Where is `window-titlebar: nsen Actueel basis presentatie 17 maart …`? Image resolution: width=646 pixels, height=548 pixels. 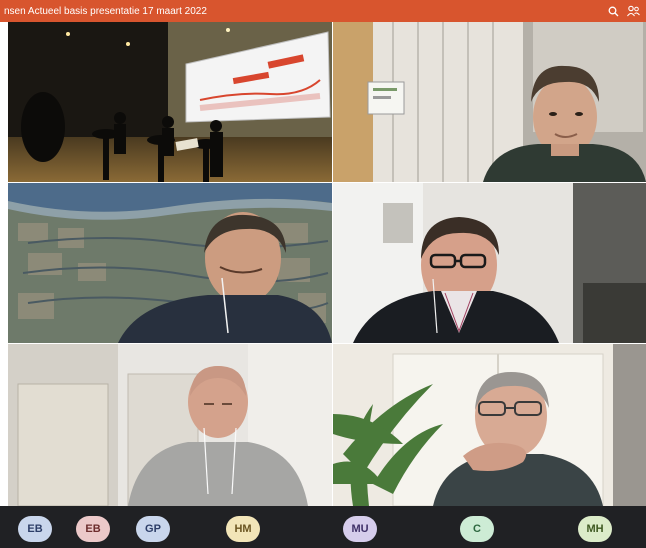
window-titlebar: nsen Actueel basis presentatie 17 maart … is located at coordinates (323, 11).